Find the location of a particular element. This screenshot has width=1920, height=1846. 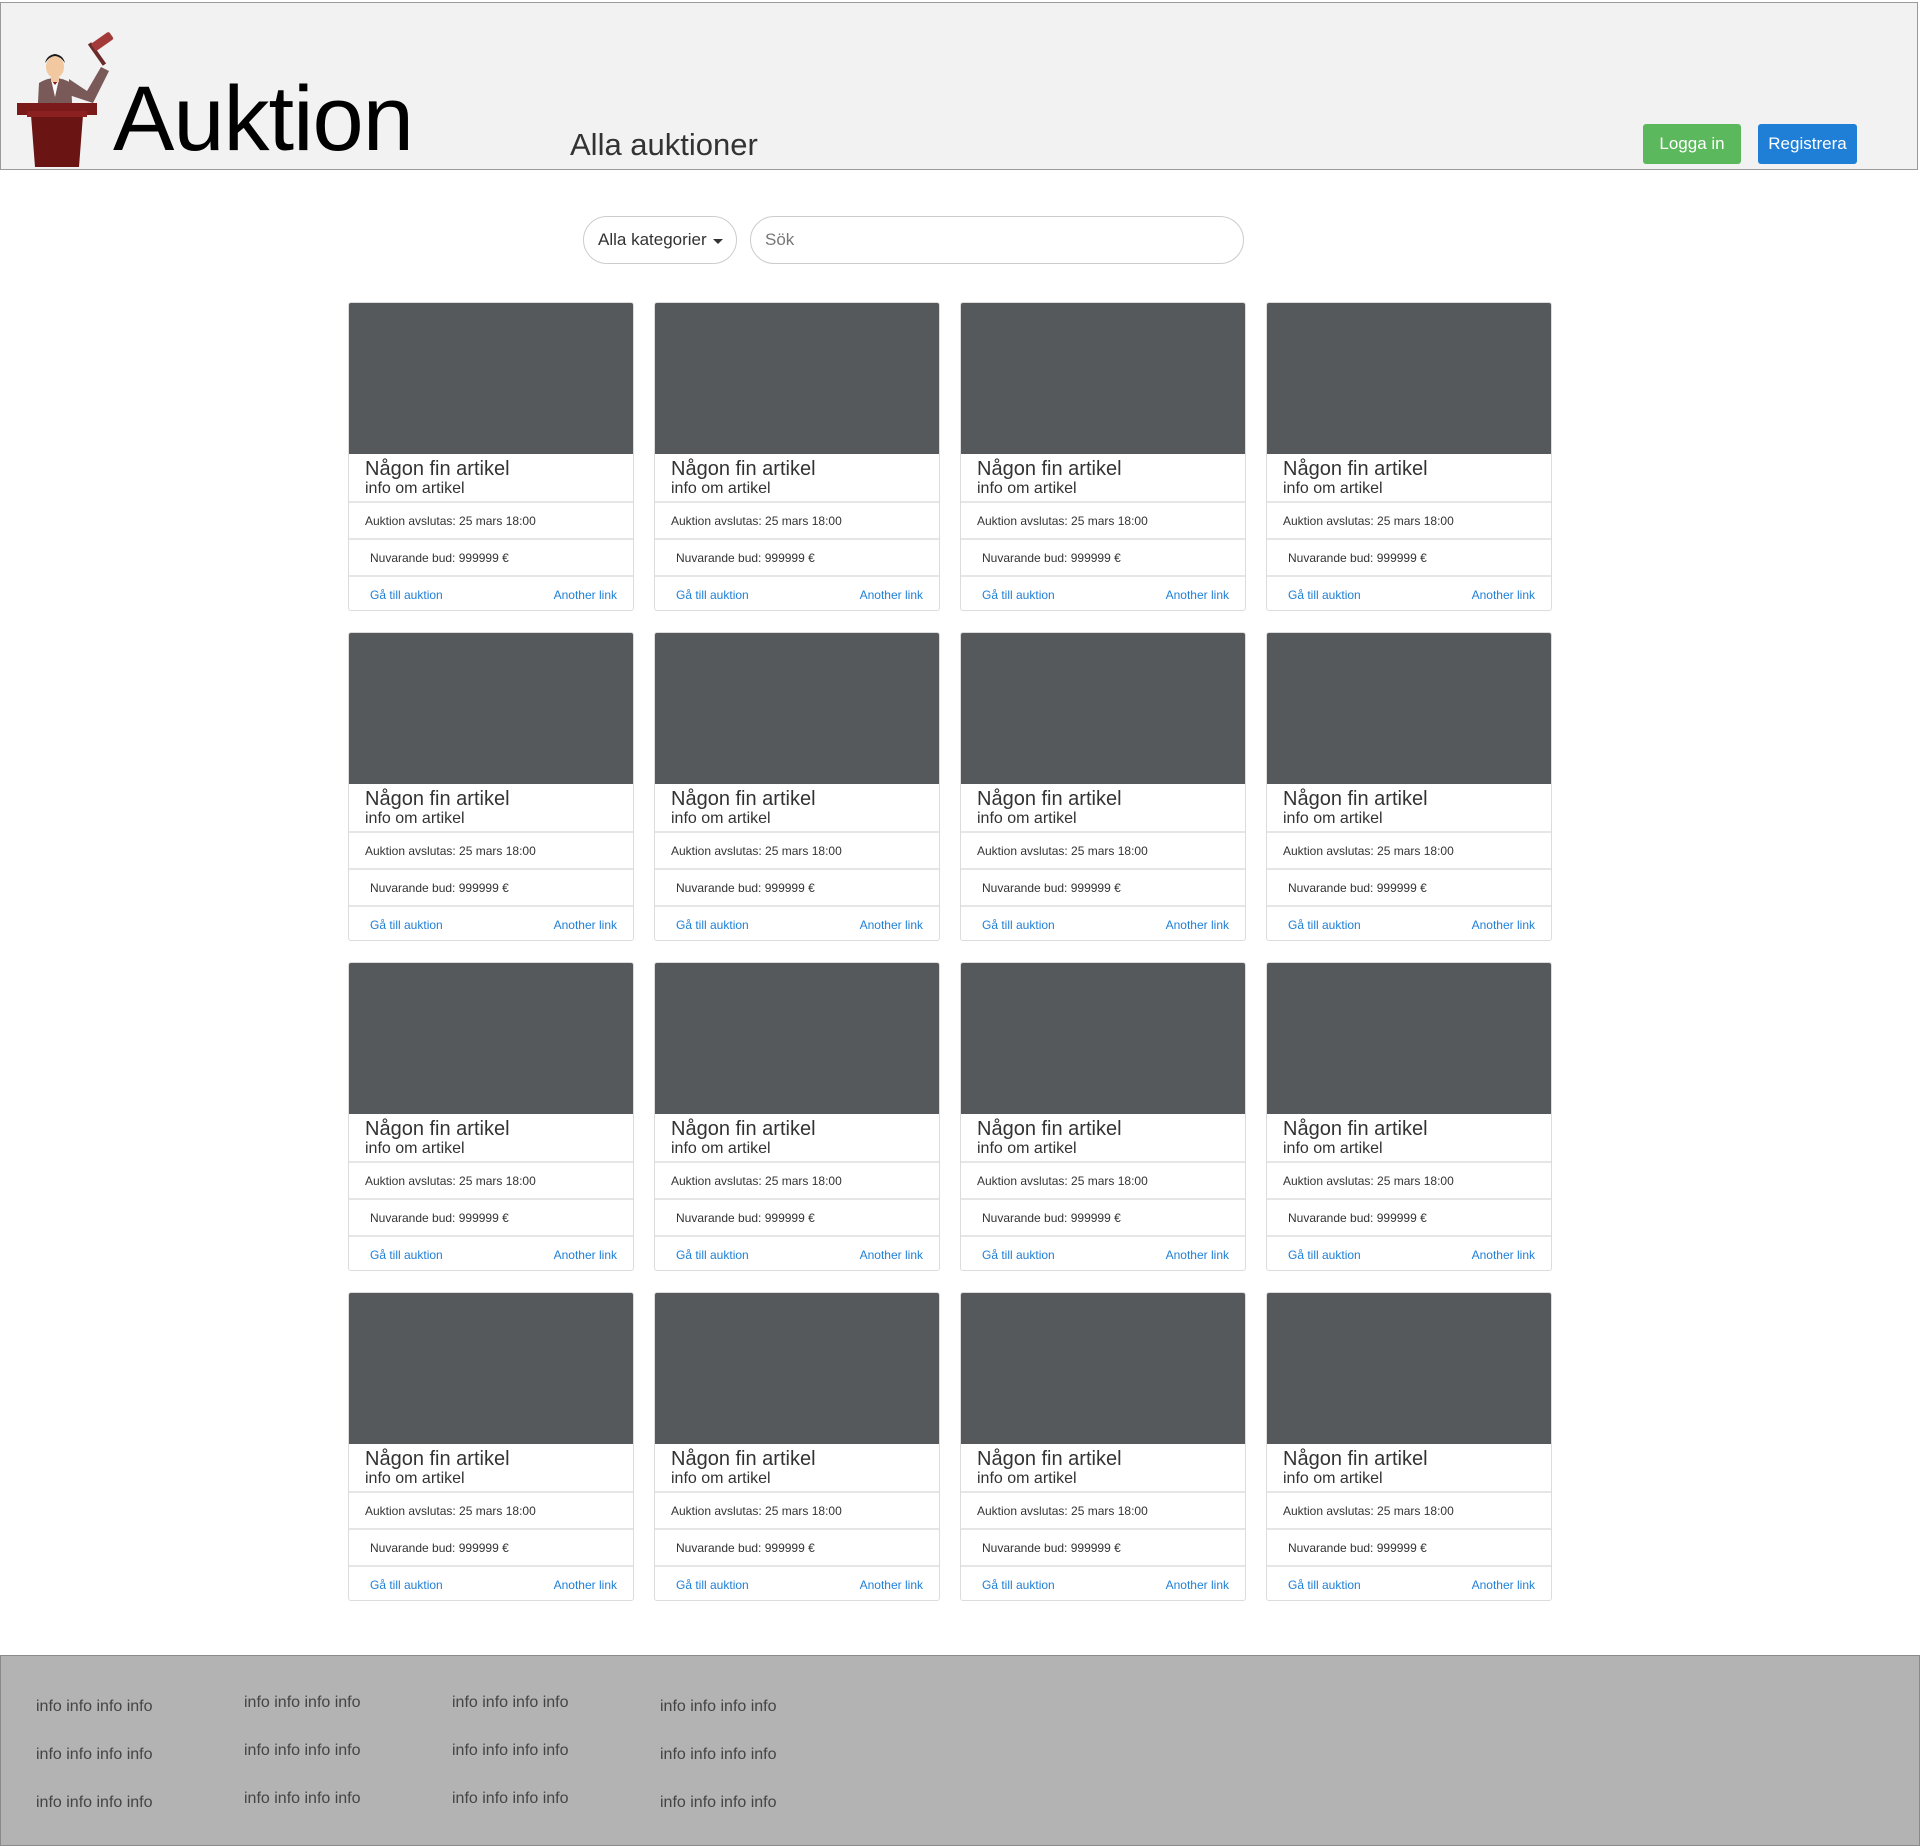

login-button: Logga in is located at coordinates (1692, 144).